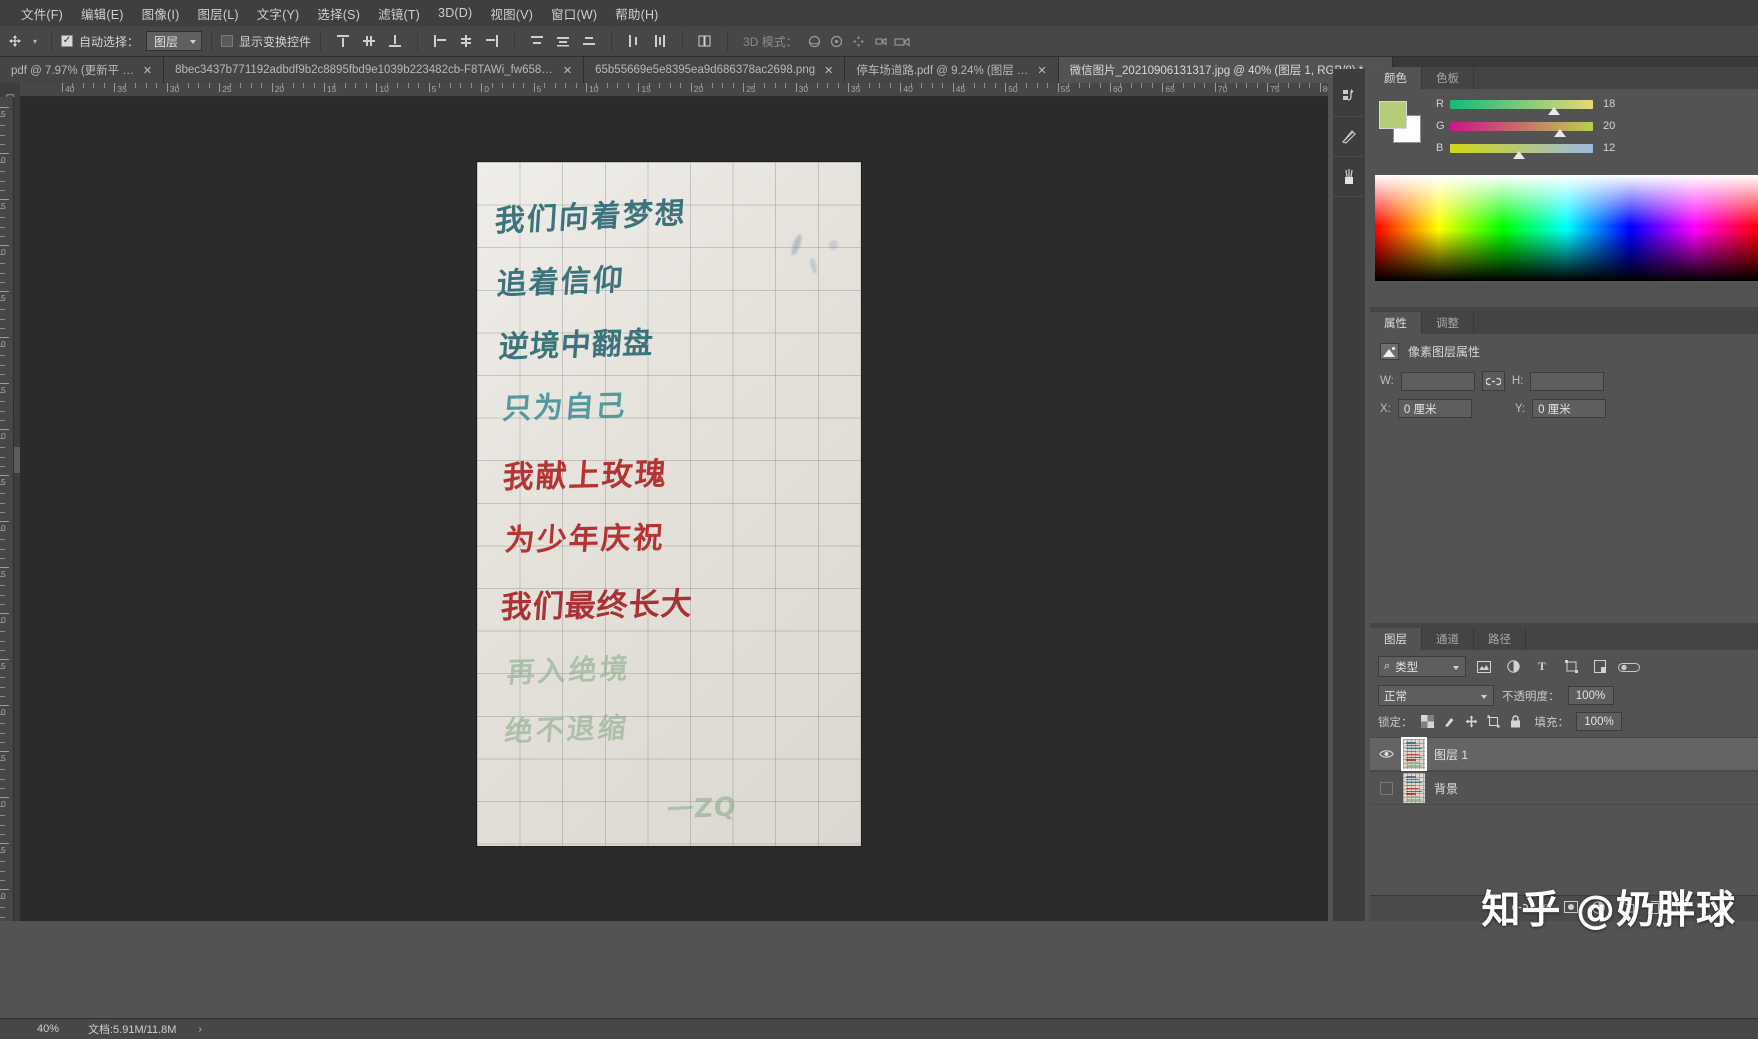 Image resolution: width=1758 pixels, height=1039 pixels. I want to click on menu-item-4: 文字(Y), so click(278, 13).